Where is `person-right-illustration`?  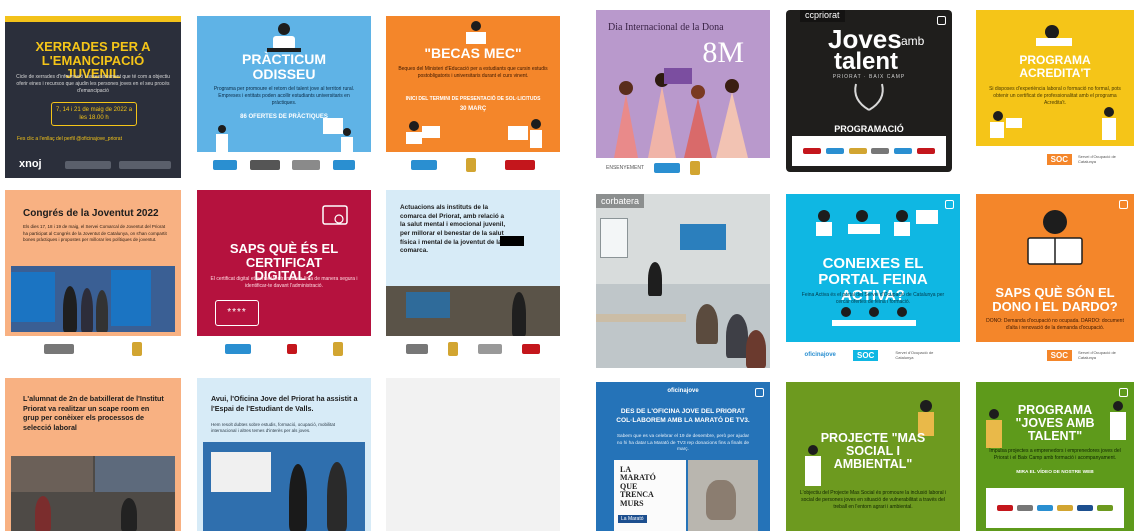 person-right-illustration is located at coordinates (1109, 123).